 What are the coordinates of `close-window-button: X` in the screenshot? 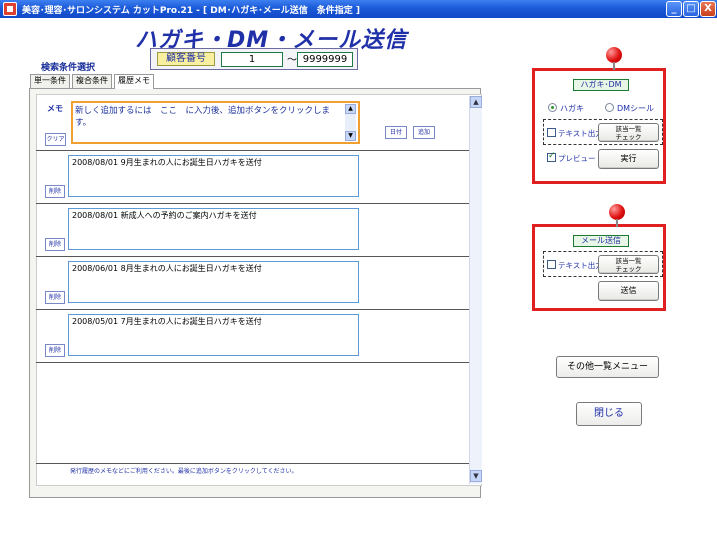 It's located at (708, 9).